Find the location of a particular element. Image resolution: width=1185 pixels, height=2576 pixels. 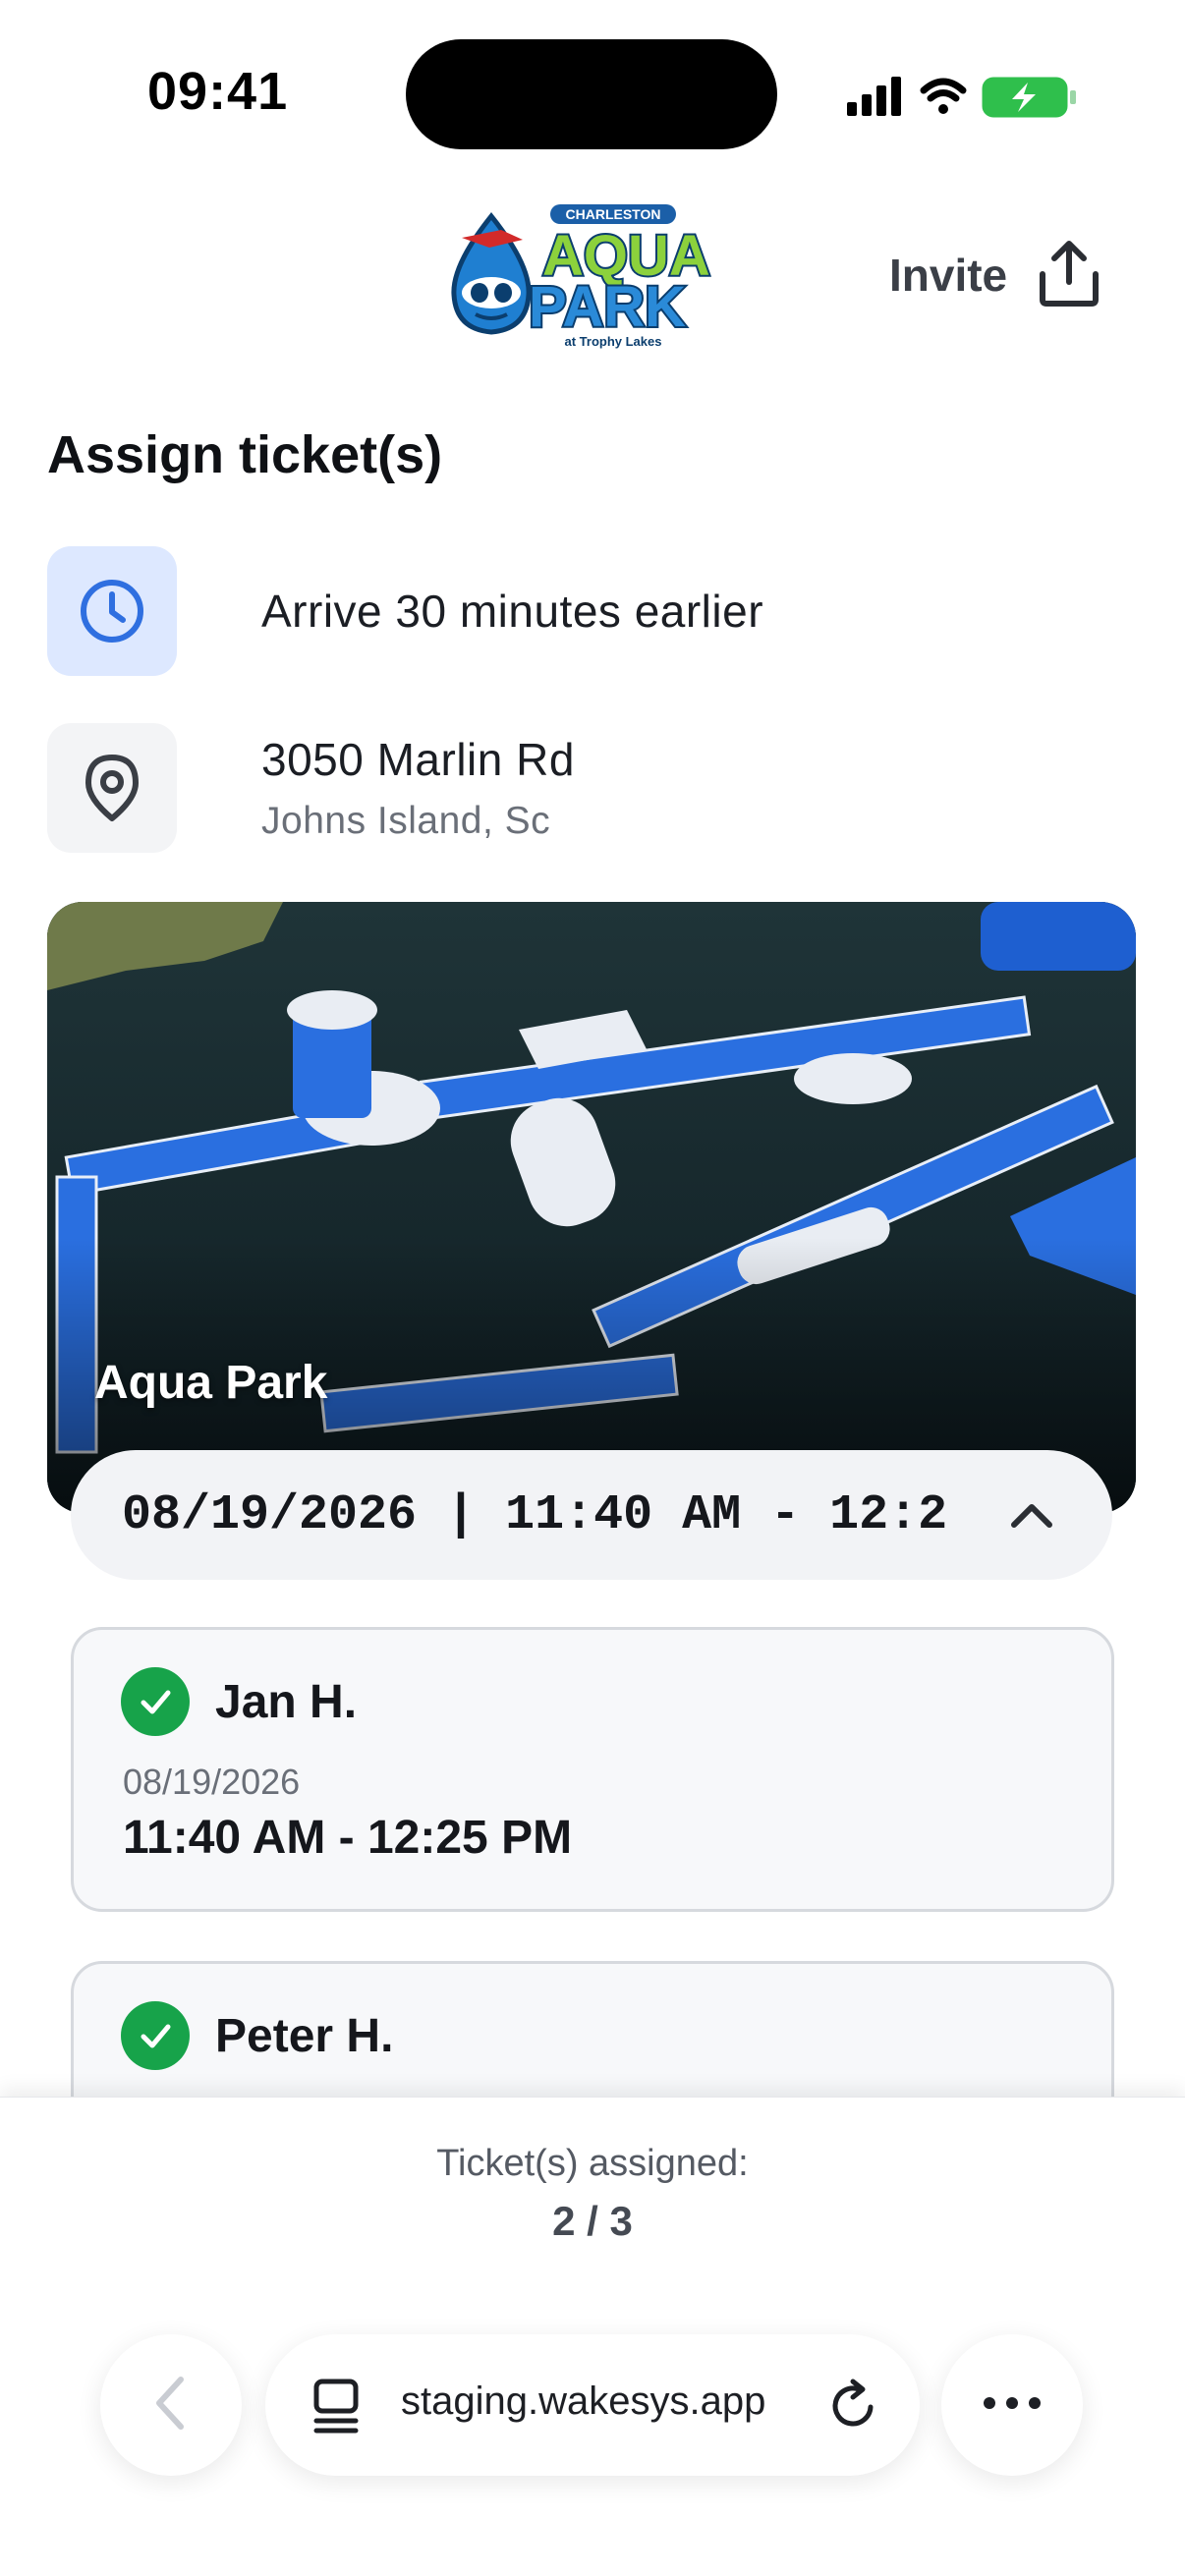

clock-icon is located at coordinates (112, 611).